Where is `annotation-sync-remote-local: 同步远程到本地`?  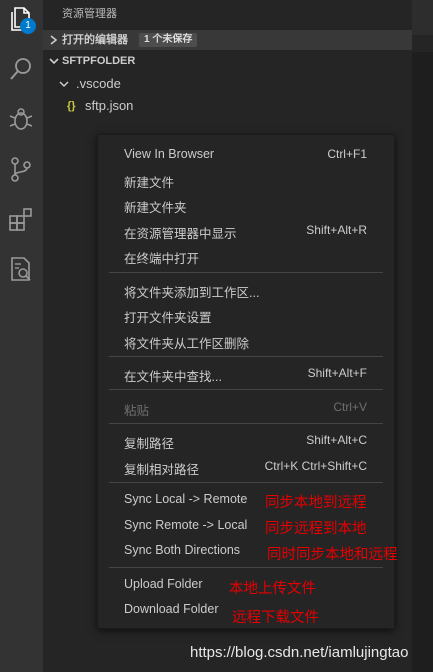
annotation-sync-remote-local: 同步远程到本地 is located at coordinates (316, 529).